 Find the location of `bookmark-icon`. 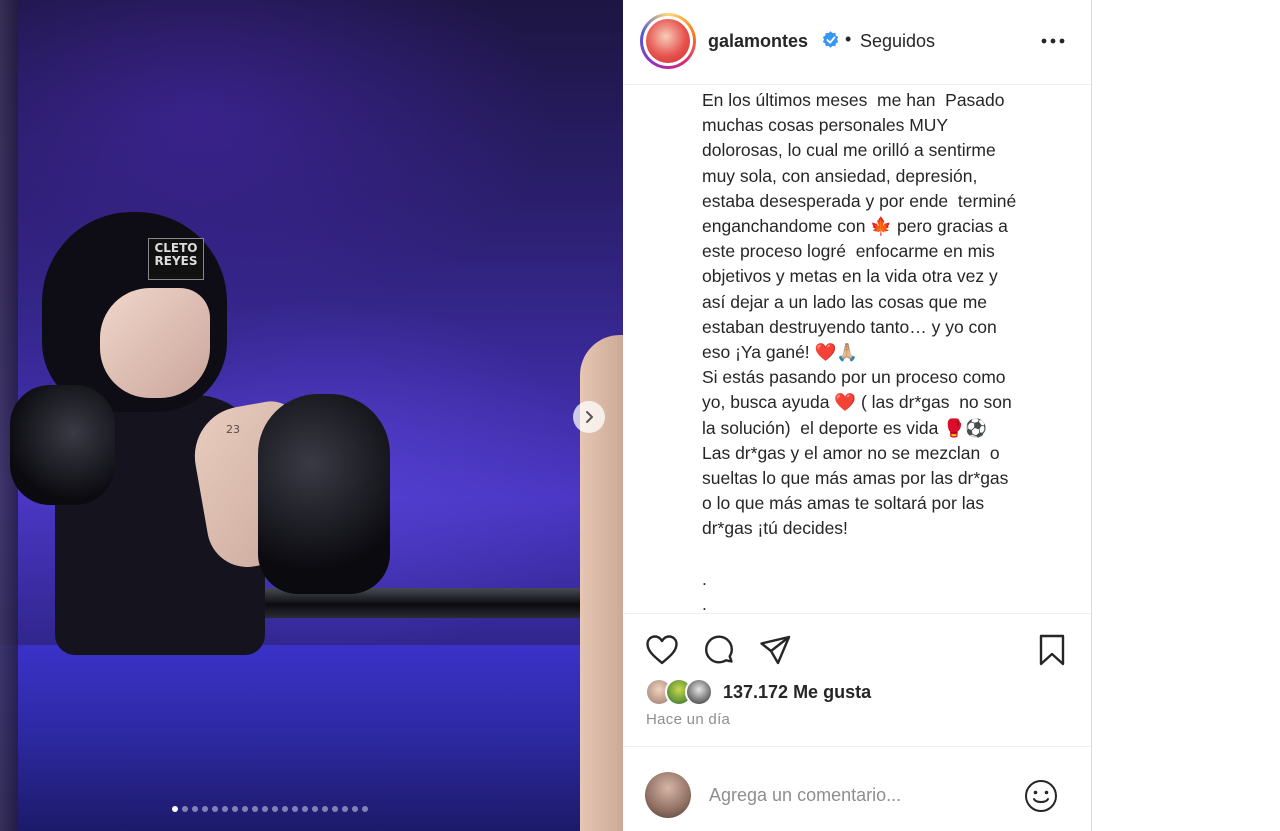

bookmark-icon is located at coordinates (1052, 650).